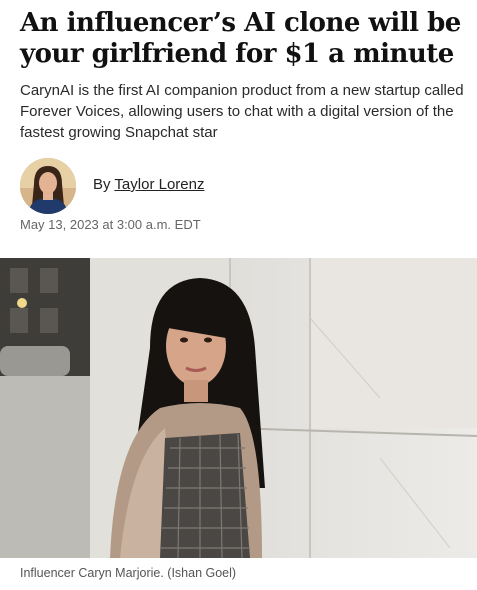 The width and height of the screenshot is (477, 590). I want to click on byline-prefix: By, so click(102, 184).